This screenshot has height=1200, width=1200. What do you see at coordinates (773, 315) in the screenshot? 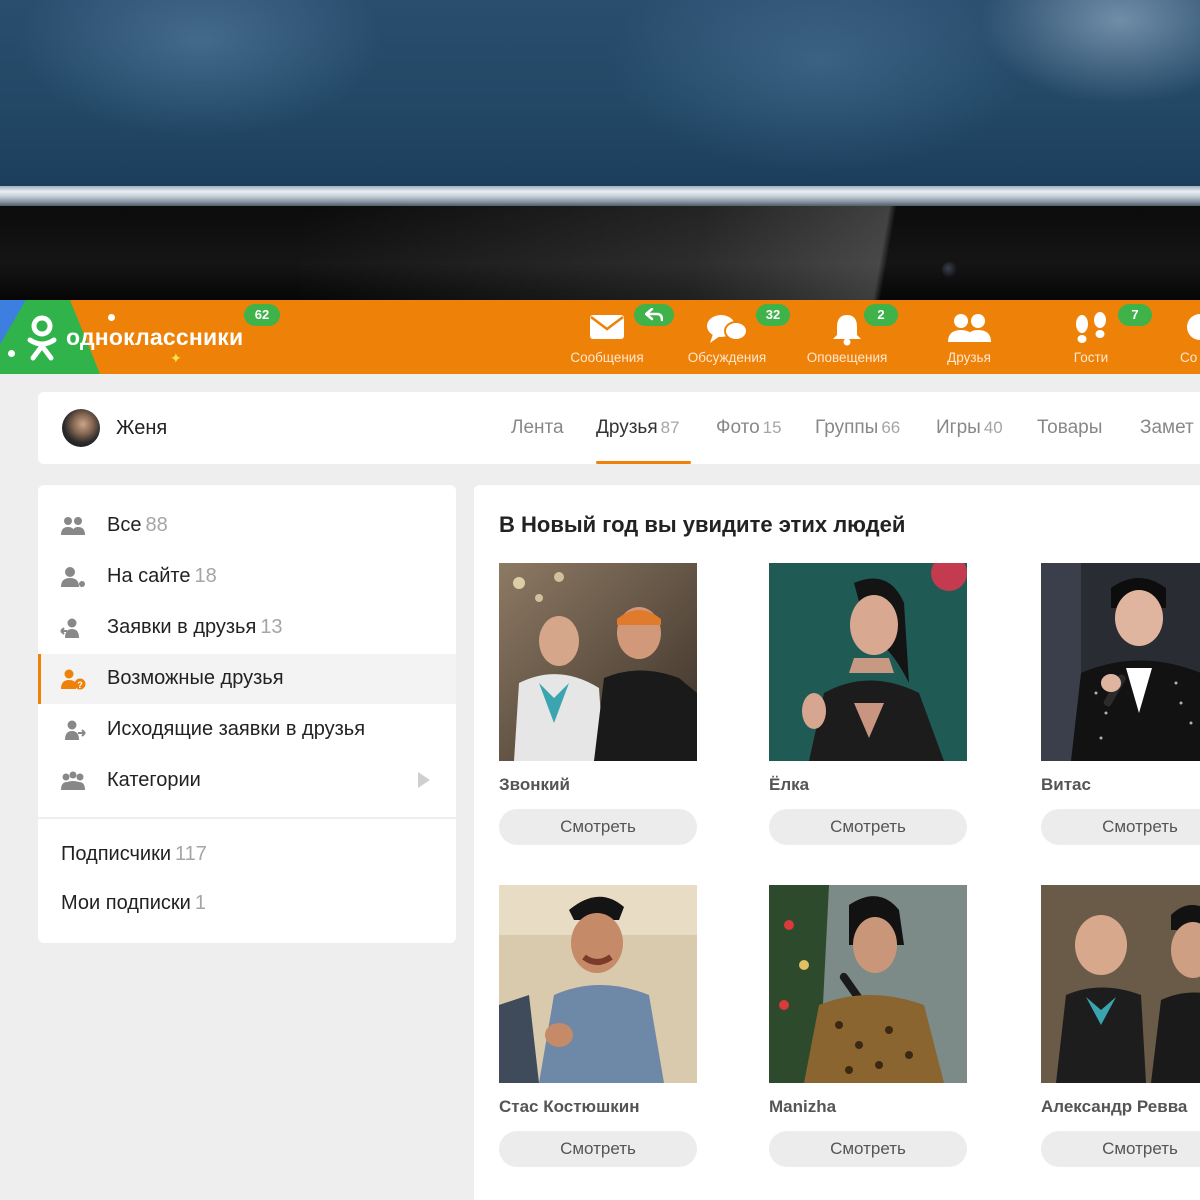
I see `discussions-badge: 32` at bounding box center [773, 315].